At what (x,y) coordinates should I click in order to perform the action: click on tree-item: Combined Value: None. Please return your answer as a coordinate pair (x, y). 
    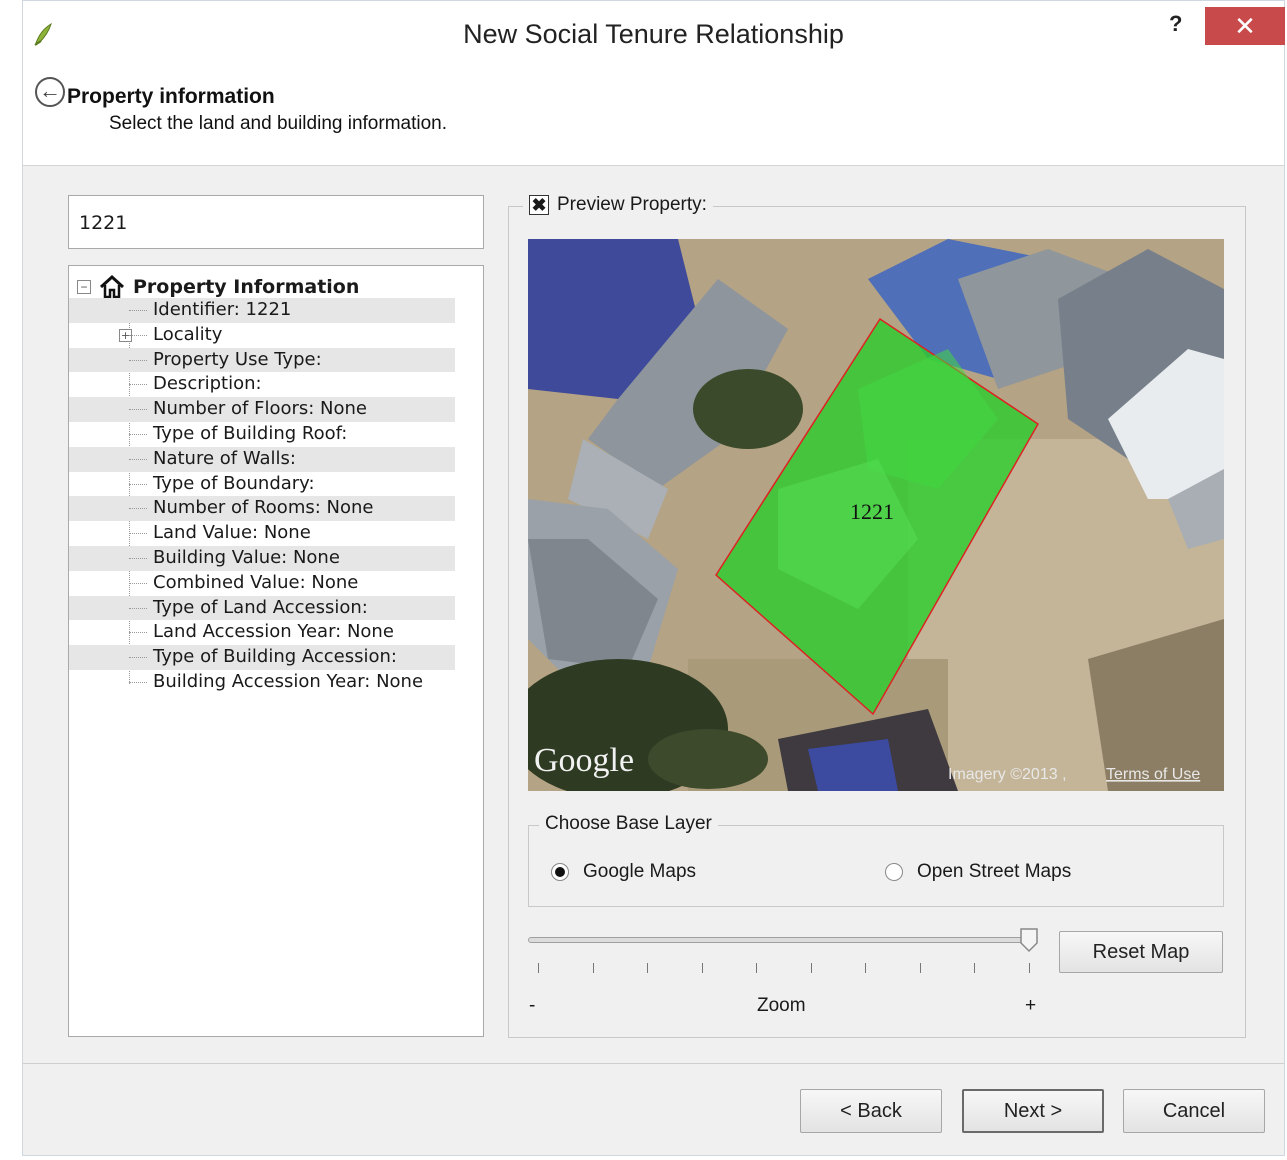
    Looking at the image, I should click on (262, 583).